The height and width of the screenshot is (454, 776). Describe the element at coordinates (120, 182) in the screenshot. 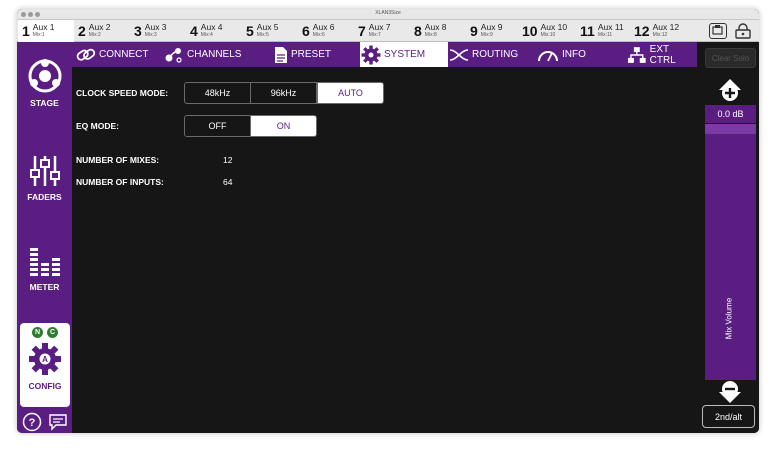

I see `number-of-inputs-label: NUMBER OF INPUTS:` at that location.